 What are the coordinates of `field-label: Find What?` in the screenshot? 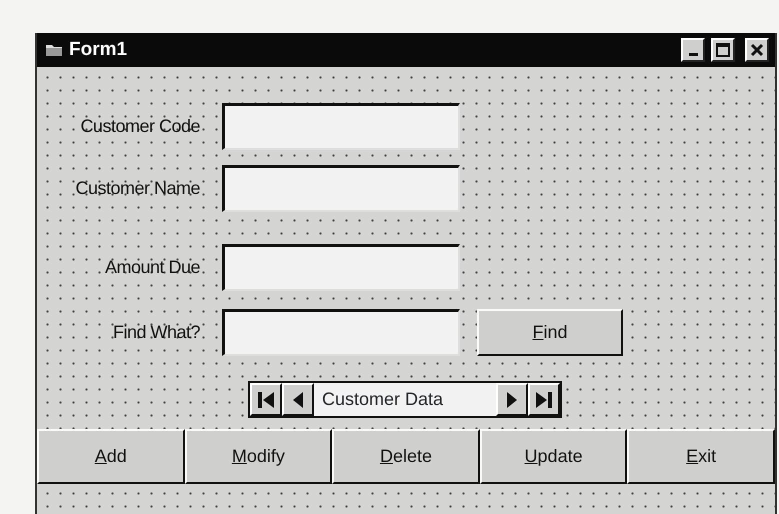 It's located at (156, 332).